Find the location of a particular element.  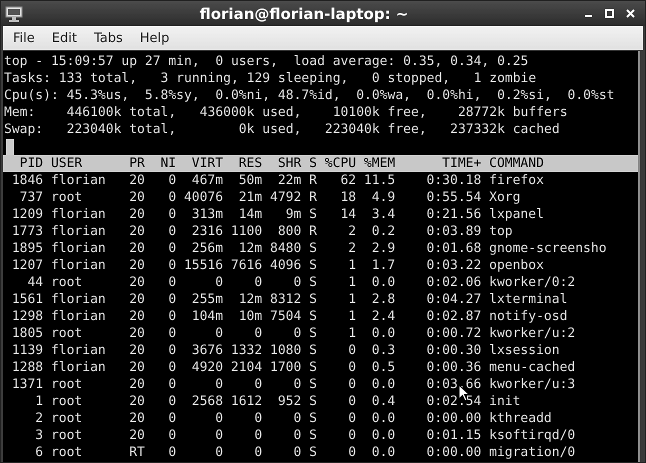

menu-item: Help is located at coordinates (153, 38).